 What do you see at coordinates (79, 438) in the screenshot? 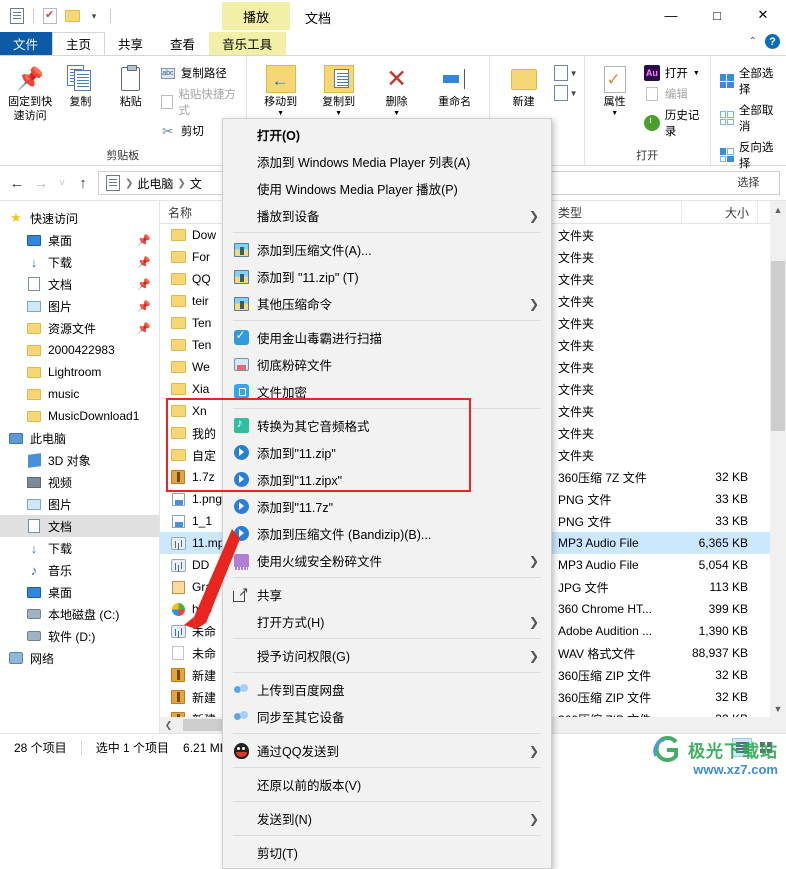
I see `sidebar-item-10: 此电脑` at bounding box center [79, 438].